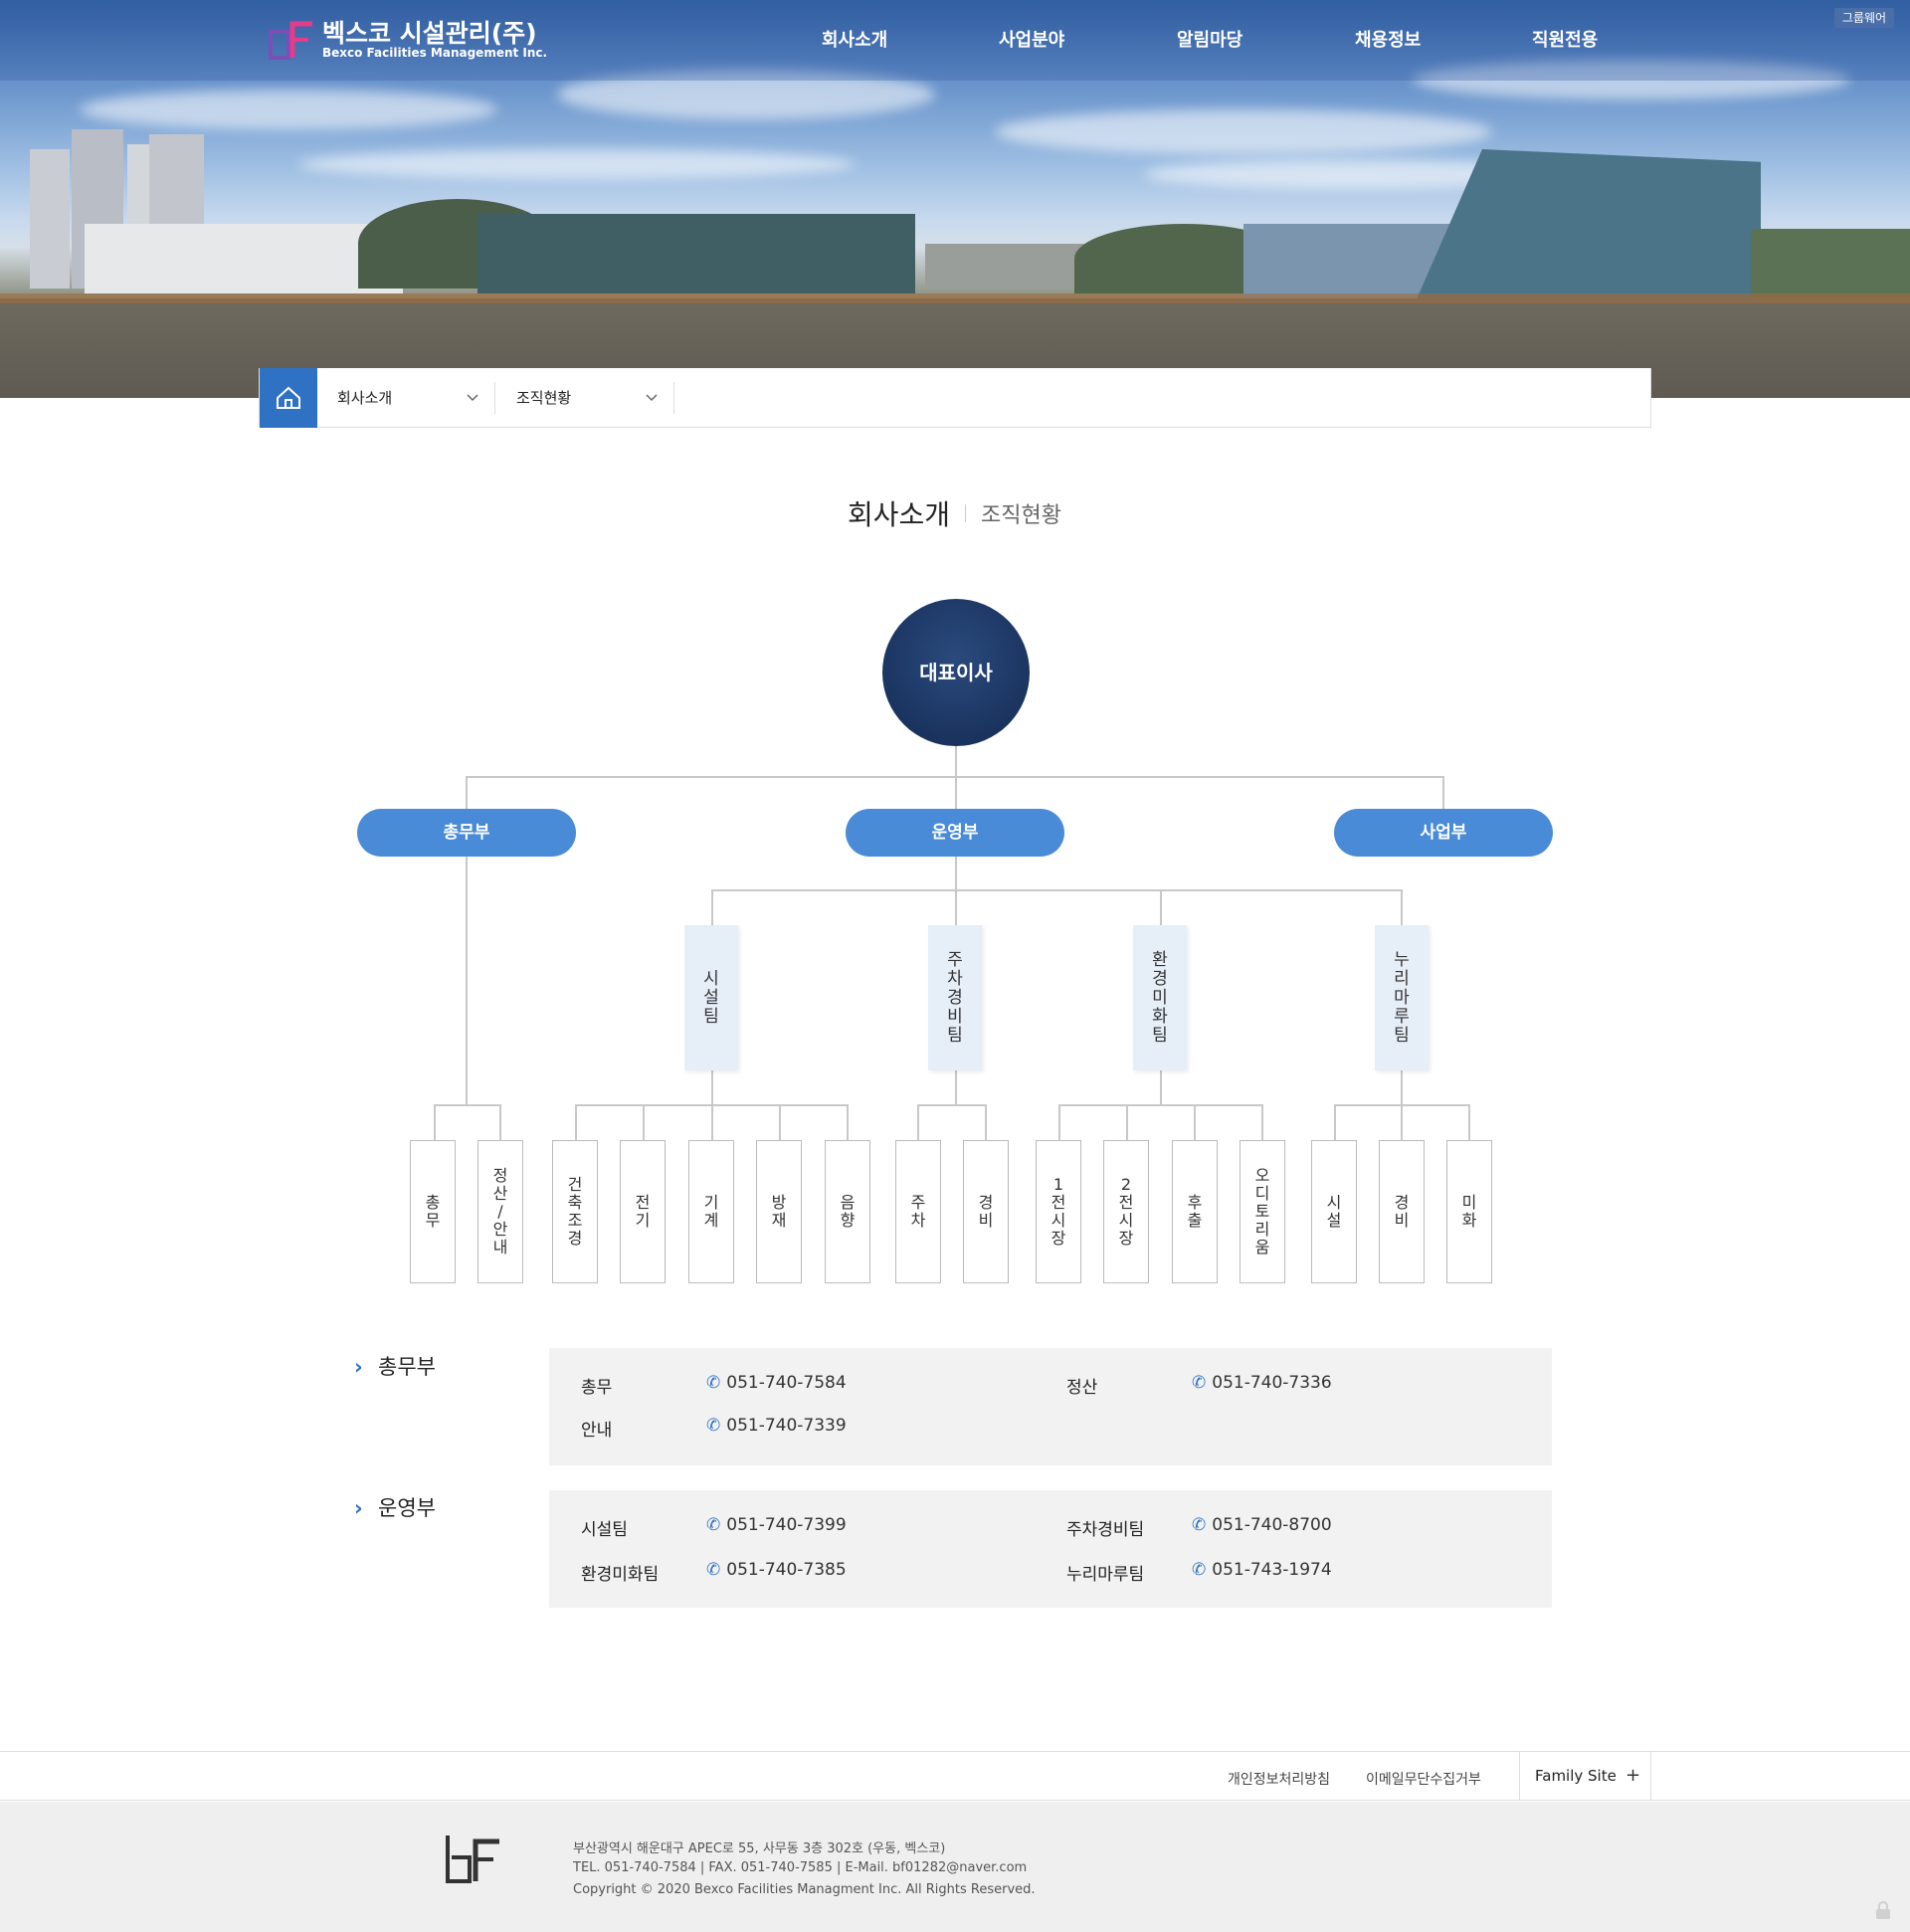 The width and height of the screenshot is (1910, 1932). What do you see at coordinates (1388, 39) in the screenshot?
I see `nav-item-recruit: 채용정보` at bounding box center [1388, 39].